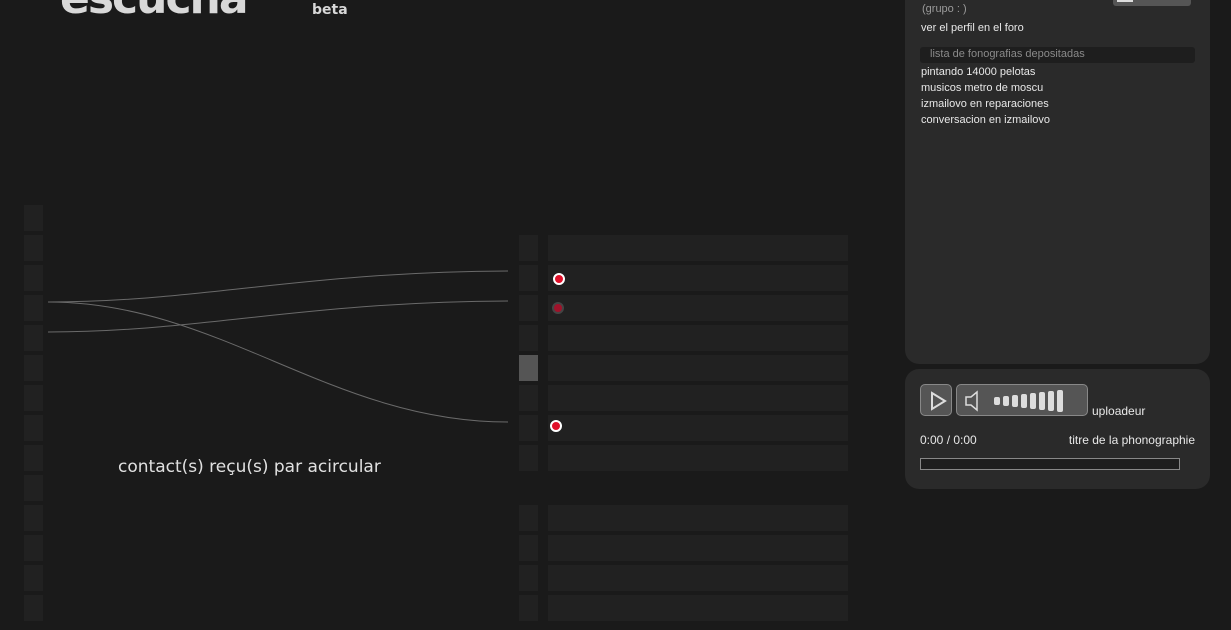 Image resolution: width=1231 pixels, height=630 pixels. What do you see at coordinates (948, 440) in the screenshot?
I see `time-display: 0:00 / 0:00` at bounding box center [948, 440].